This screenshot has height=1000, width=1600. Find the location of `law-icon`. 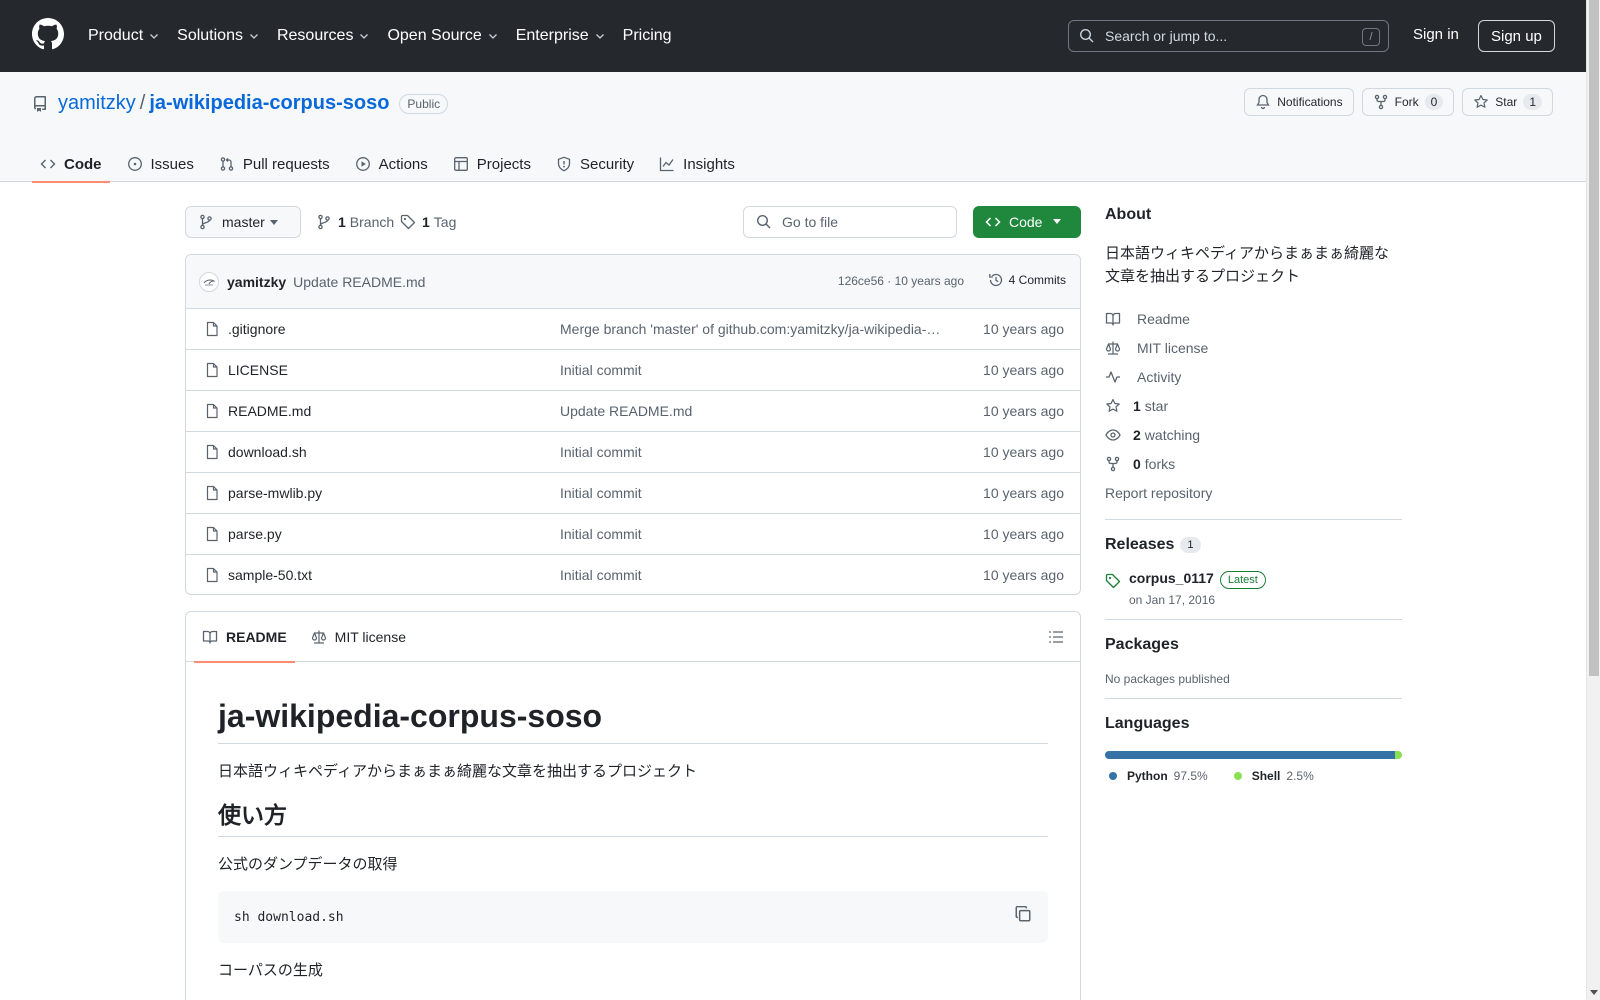

law-icon is located at coordinates (318, 637).